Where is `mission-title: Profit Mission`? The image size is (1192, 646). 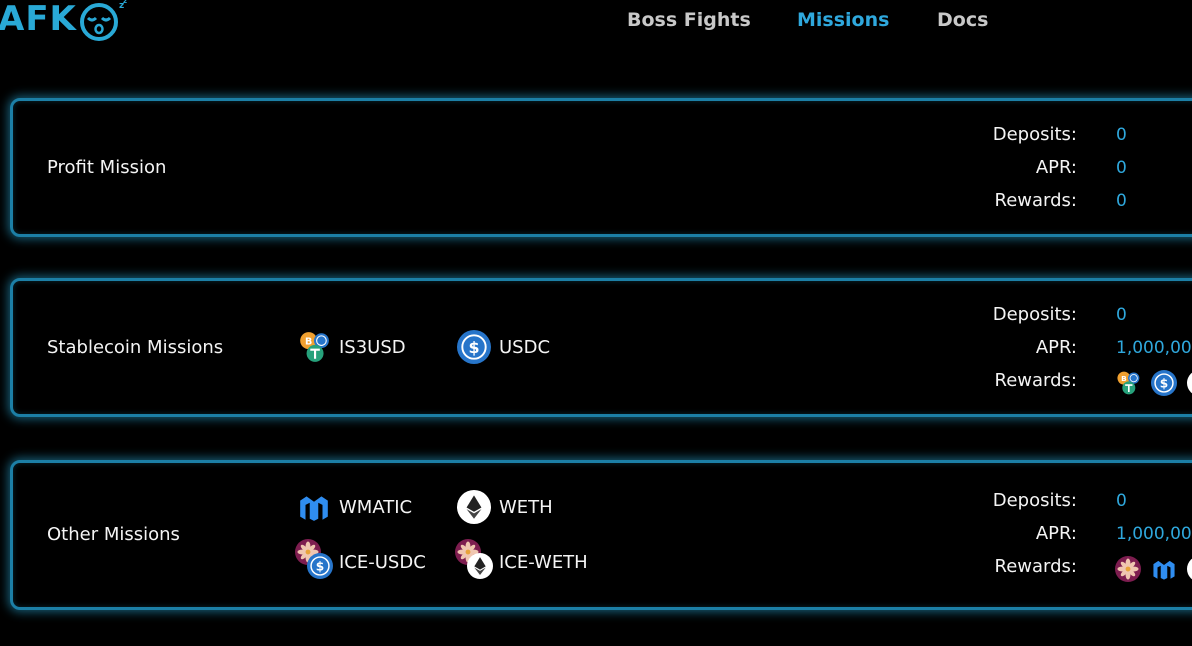 mission-title: Profit Mission is located at coordinates (107, 167).